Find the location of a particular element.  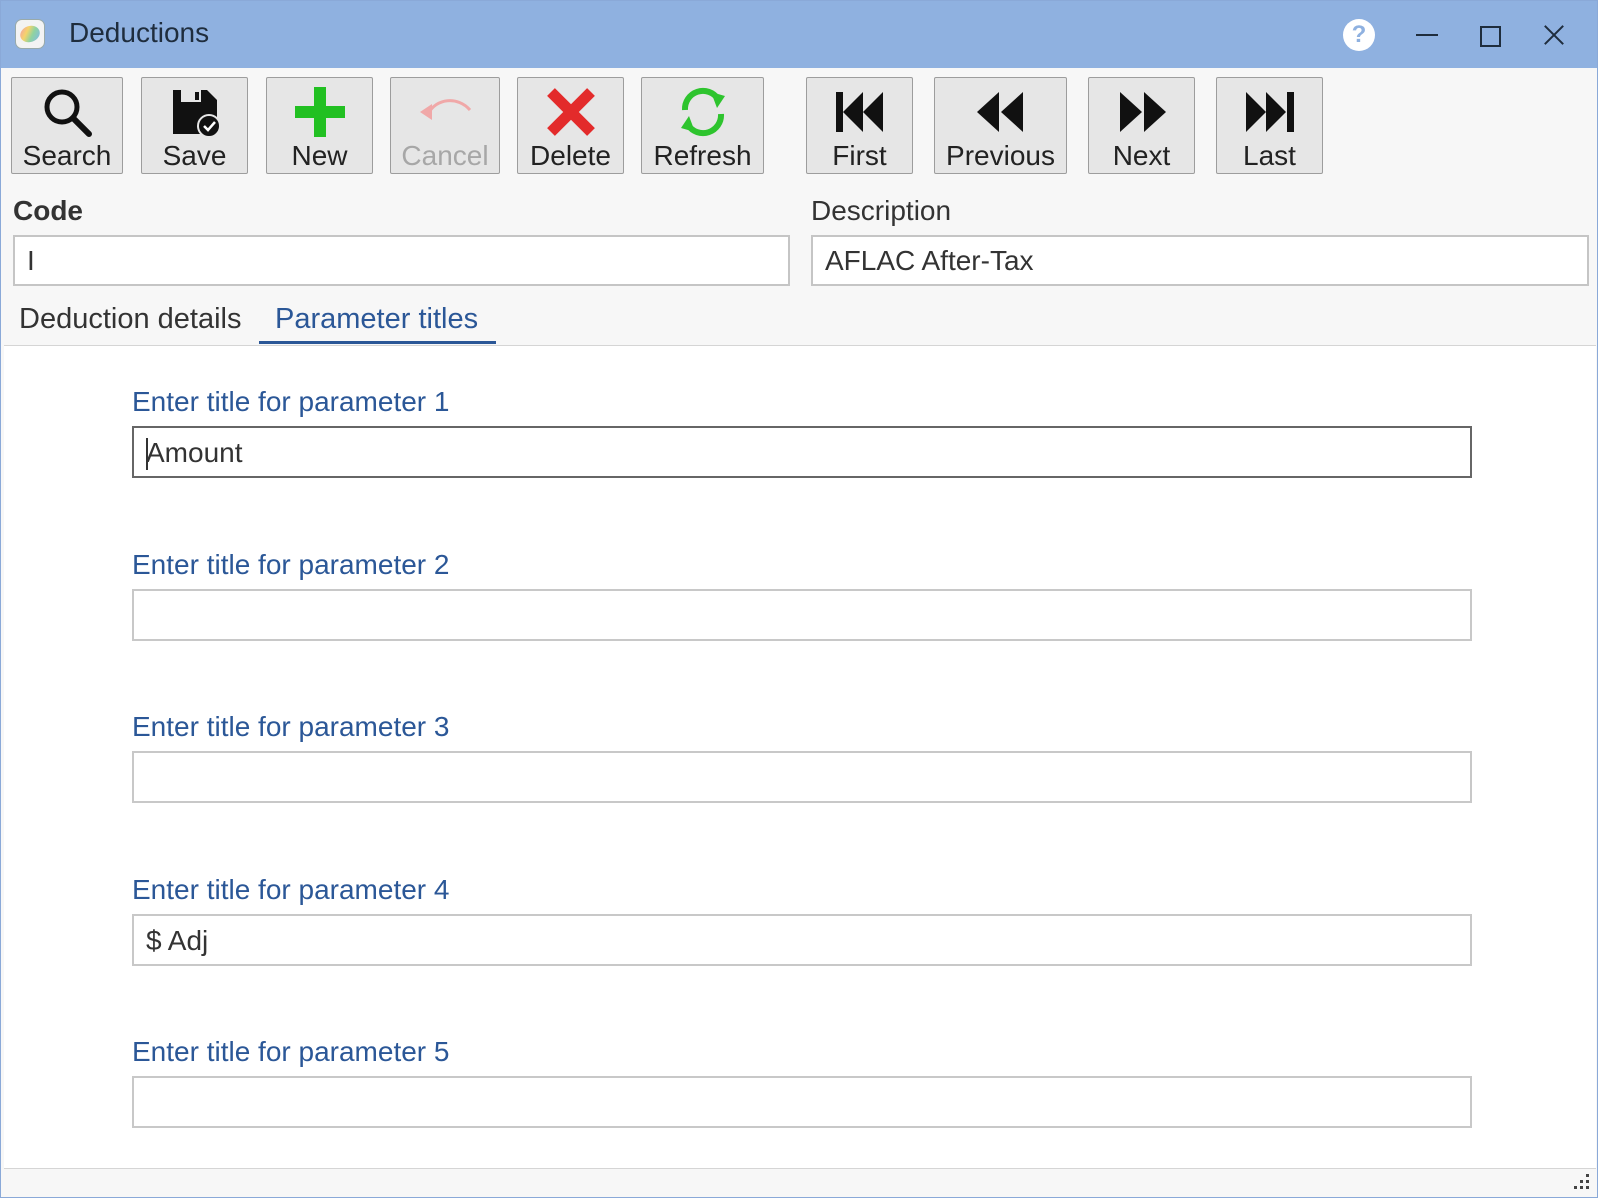

first-label: First is located at coordinates (859, 155).